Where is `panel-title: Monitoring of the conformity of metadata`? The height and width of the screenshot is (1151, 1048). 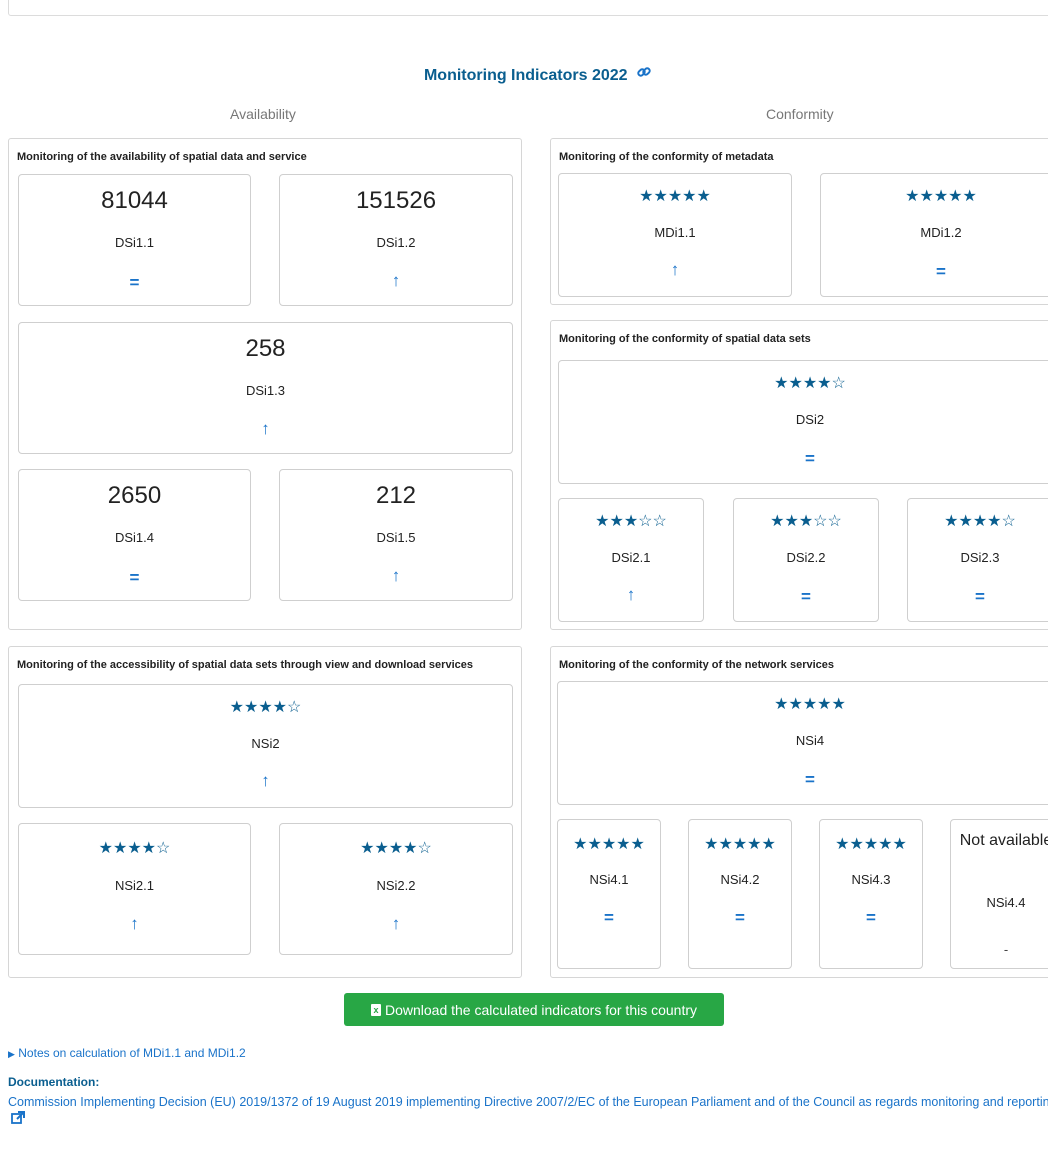 panel-title: Monitoring of the conformity of metadata is located at coordinates (666, 157).